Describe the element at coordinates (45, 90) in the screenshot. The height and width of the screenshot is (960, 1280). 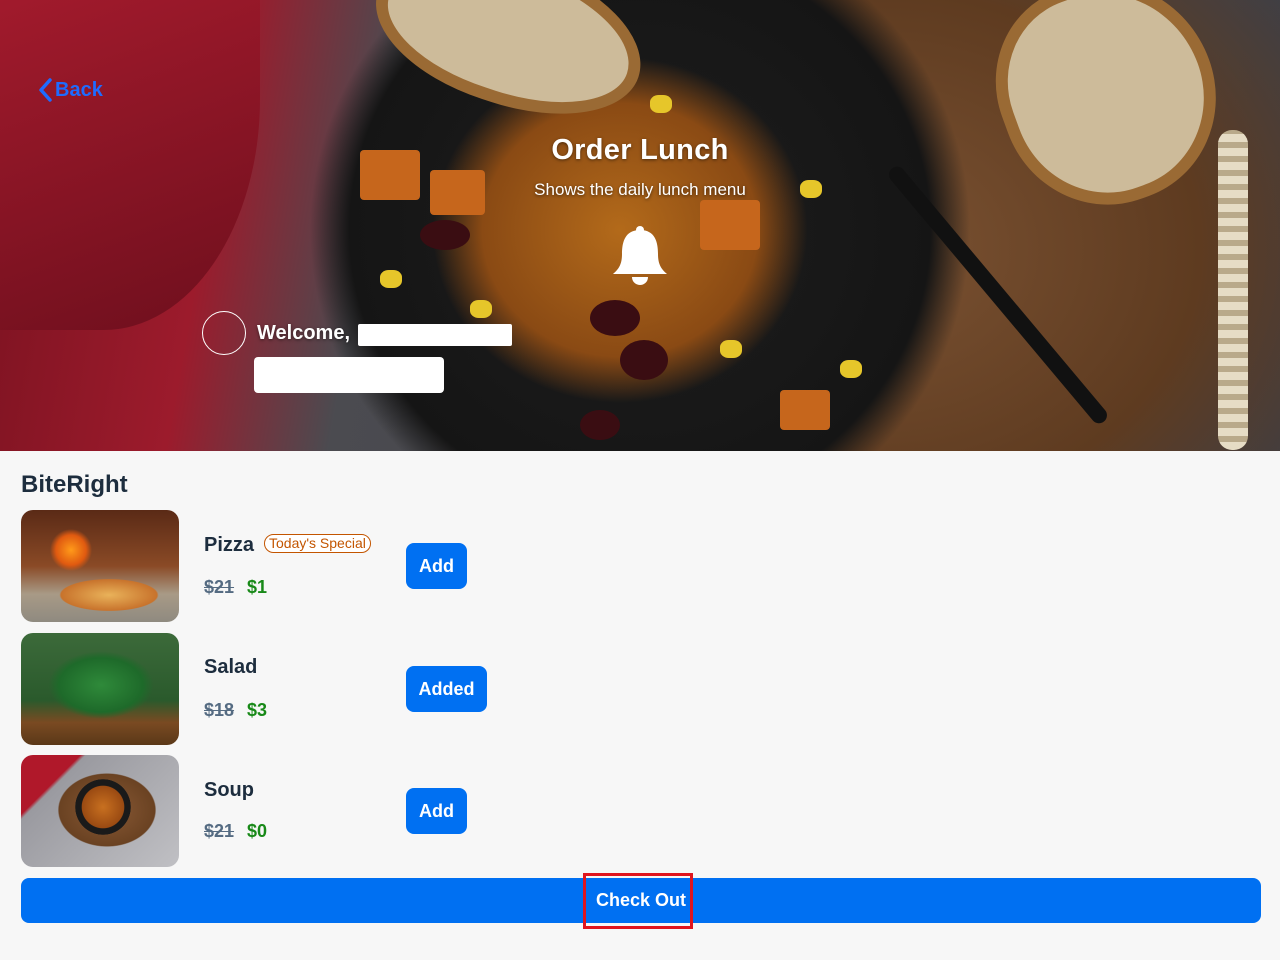
I see `chevron-left-icon` at that location.